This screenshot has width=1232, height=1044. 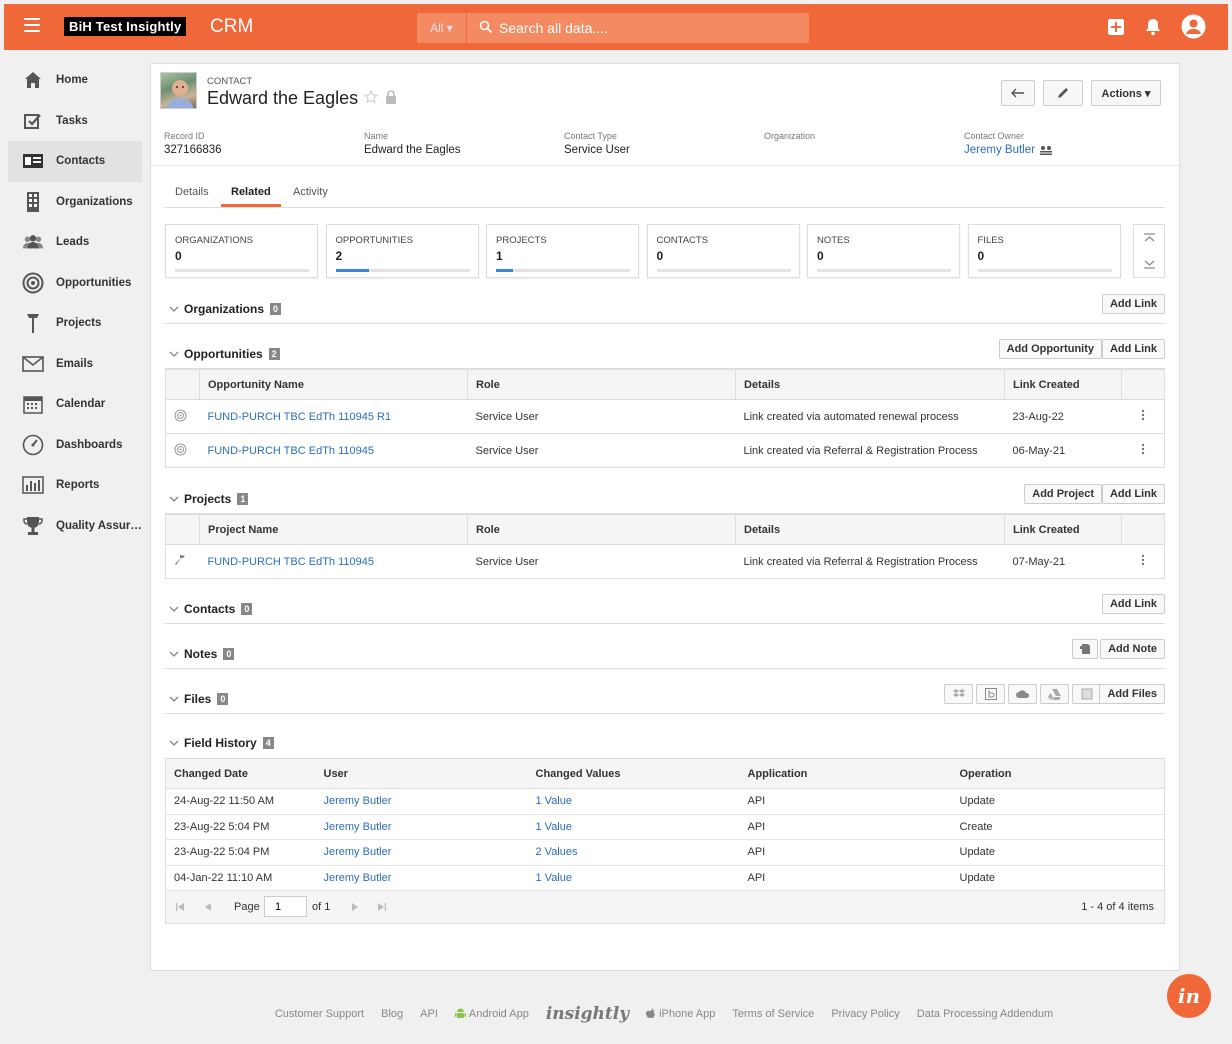 What do you see at coordinates (1022, 694) in the screenshot?
I see `onedrive-button` at bounding box center [1022, 694].